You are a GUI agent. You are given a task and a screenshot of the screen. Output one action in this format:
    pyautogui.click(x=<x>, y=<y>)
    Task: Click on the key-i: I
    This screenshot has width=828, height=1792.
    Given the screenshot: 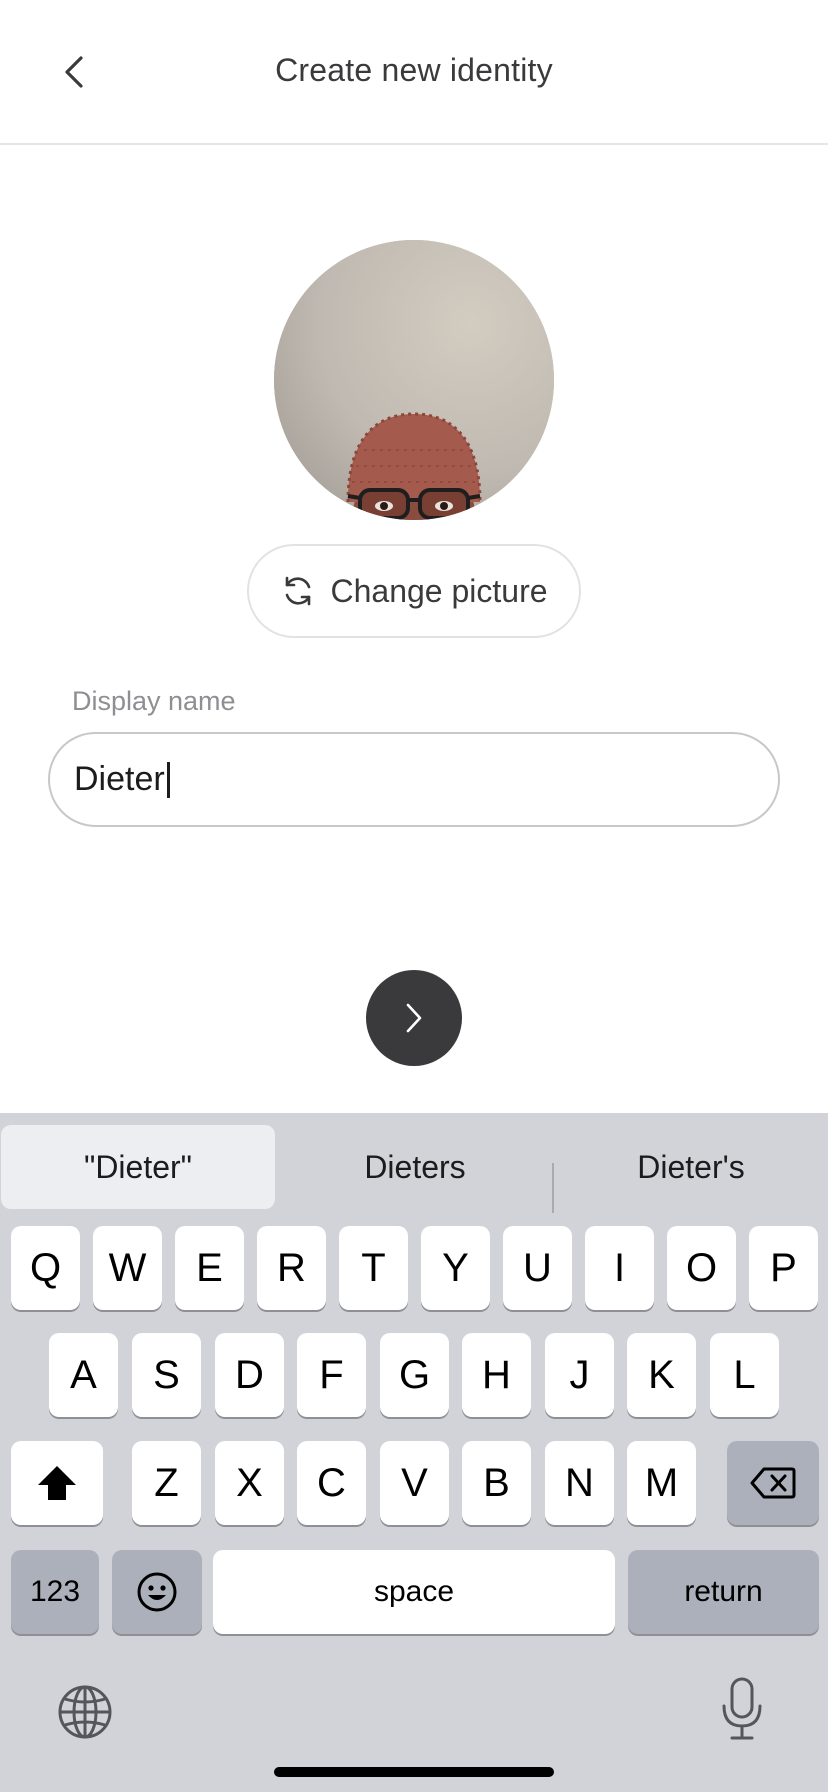 What is the action you would take?
    pyautogui.click(x=619, y=1268)
    